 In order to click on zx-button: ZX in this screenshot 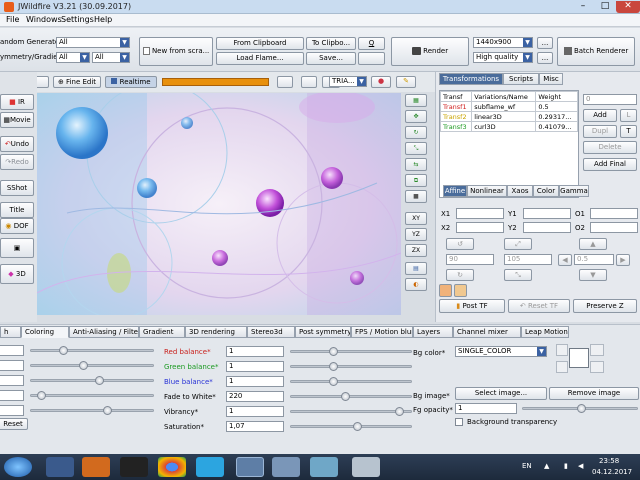, I will do `click(416, 250)`.